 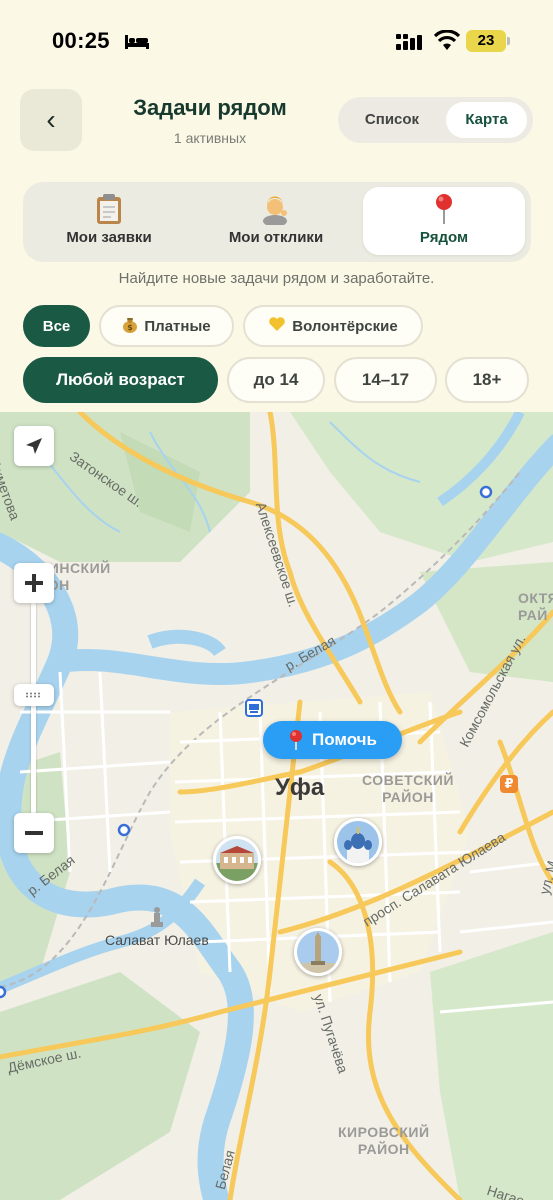 I want to click on task-photo-marker-building, so click(x=237, y=860).